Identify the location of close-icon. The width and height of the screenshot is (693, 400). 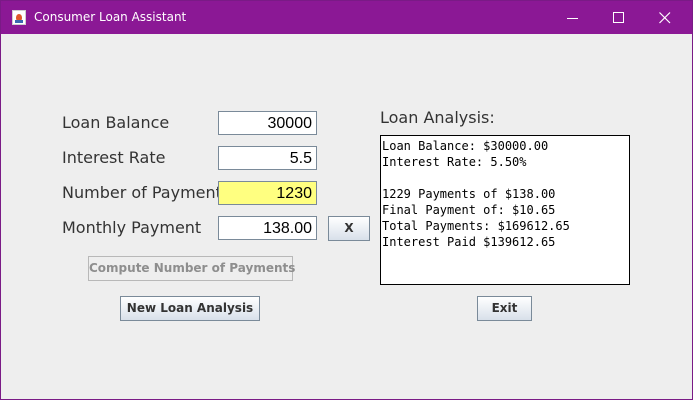
(665, 18).